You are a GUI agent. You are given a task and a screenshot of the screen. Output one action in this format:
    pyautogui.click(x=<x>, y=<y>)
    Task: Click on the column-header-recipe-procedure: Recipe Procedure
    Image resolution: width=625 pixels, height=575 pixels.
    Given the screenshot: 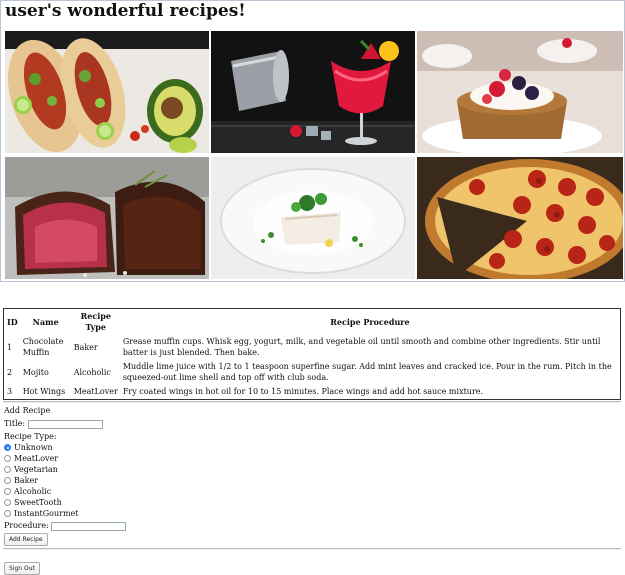 What is the action you would take?
    pyautogui.click(x=370, y=321)
    